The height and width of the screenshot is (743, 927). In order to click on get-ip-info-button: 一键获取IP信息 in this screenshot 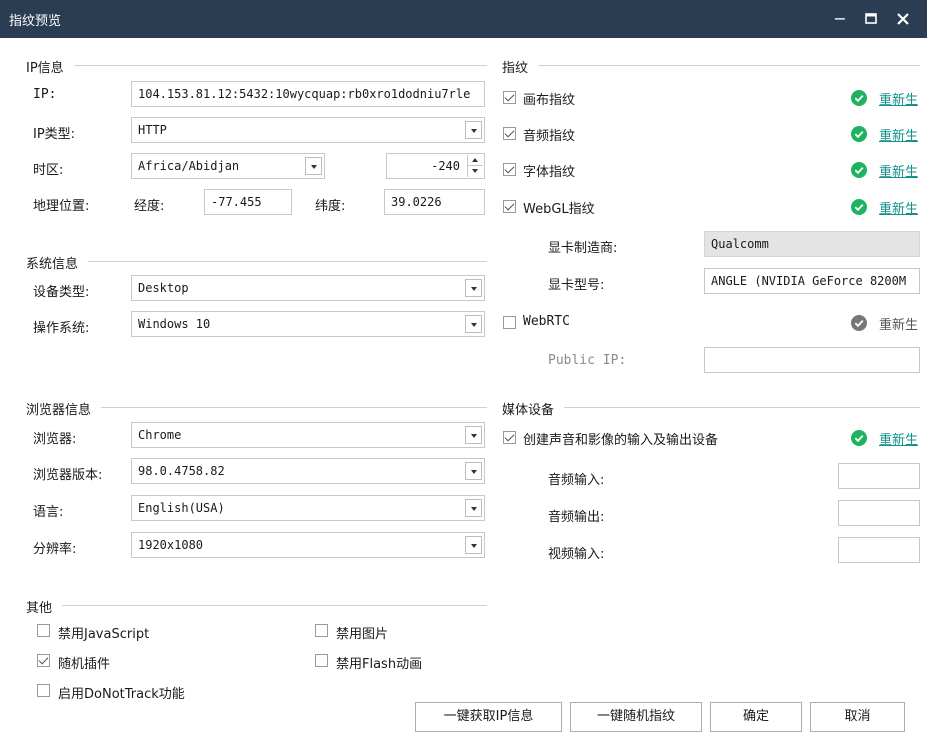, I will do `click(488, 717)`.